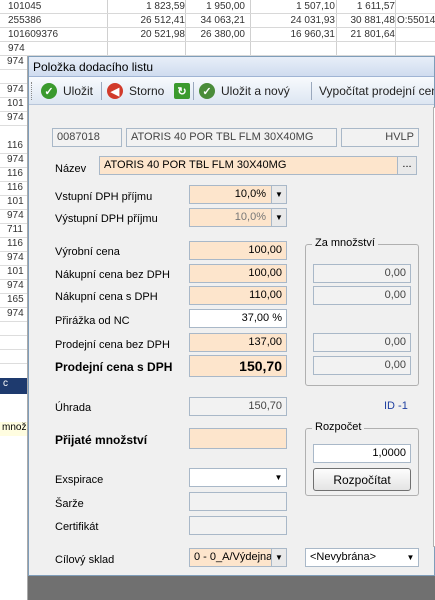 The width and height of the screenshot is (435, 600). What do you see at coordinates (106, 297) in the screenshot?
I see `purchase-gross-label: Nákupní cena s DPH` at bounding box center [106, 297].